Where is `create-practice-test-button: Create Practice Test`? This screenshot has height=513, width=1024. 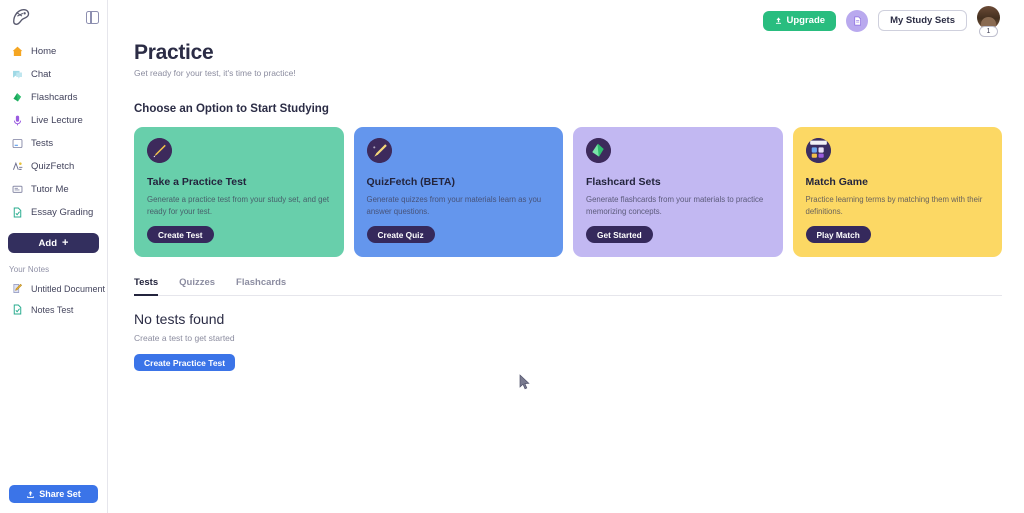
create-practice-test-button: Create Practice Test is located at coordinates (185, 363).